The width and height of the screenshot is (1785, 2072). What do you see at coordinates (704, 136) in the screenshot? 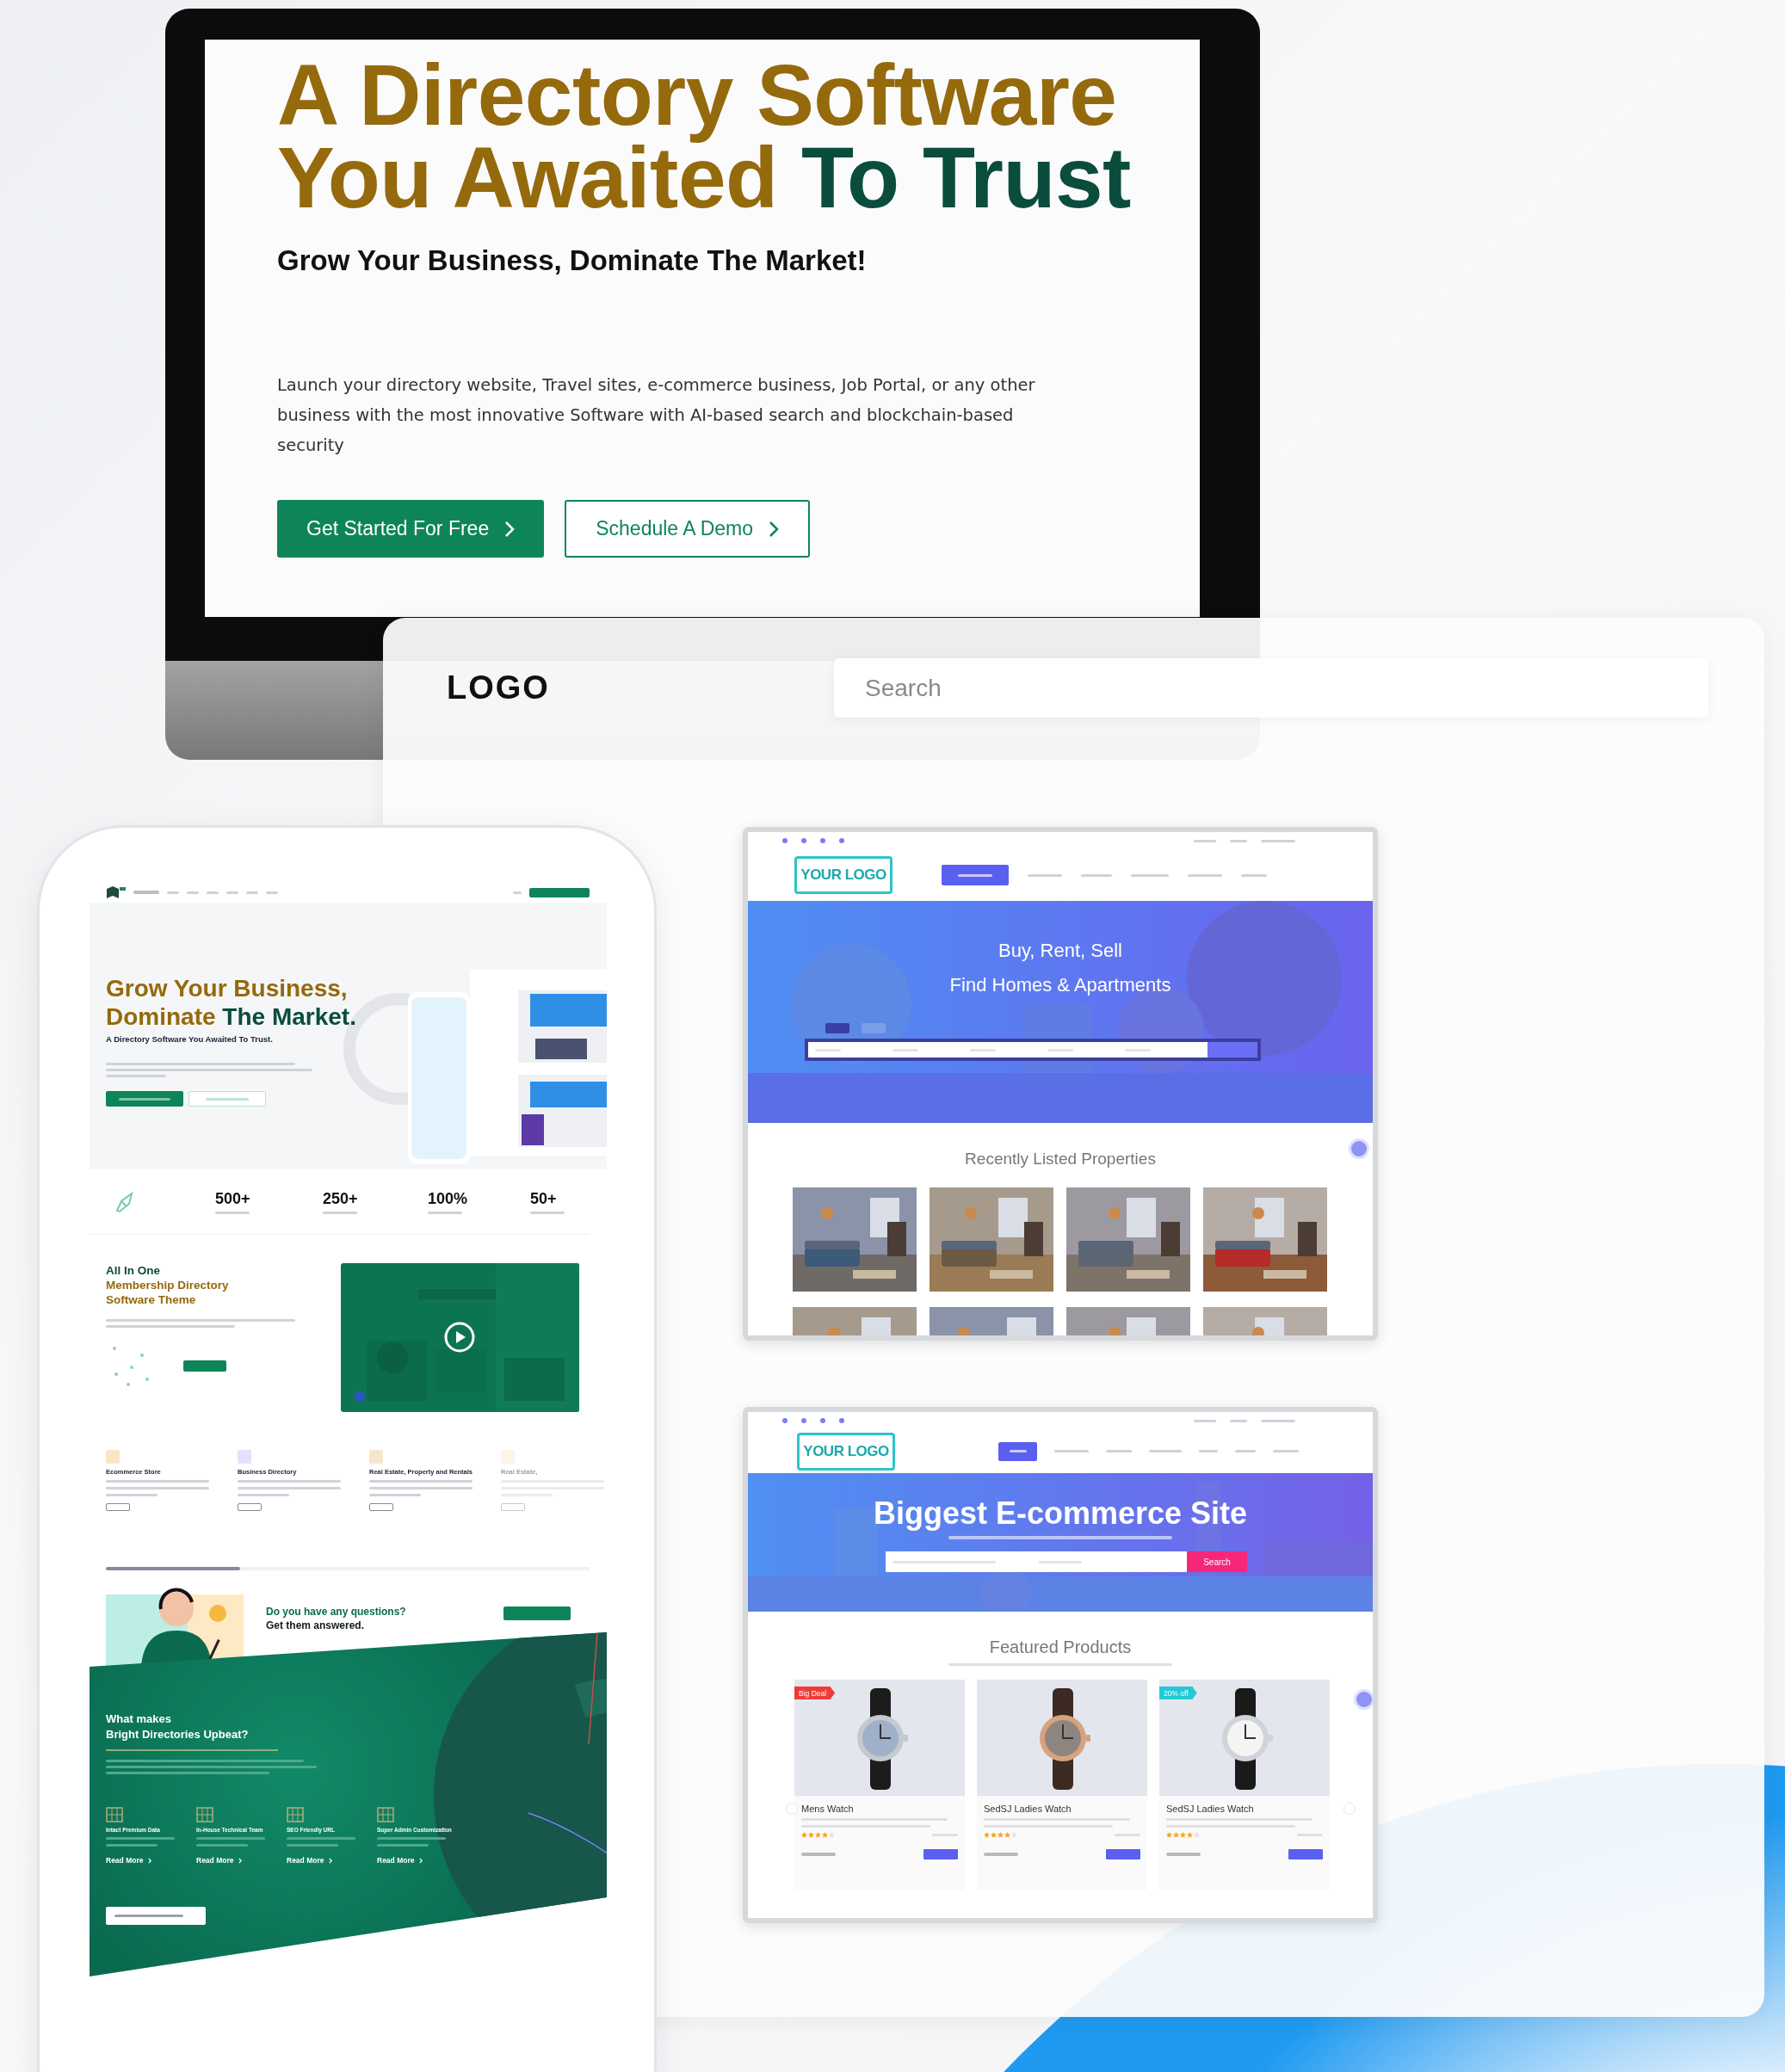
I see `headline: A Directory Software You Awaited To Trust` at bounding box center [704, 136].